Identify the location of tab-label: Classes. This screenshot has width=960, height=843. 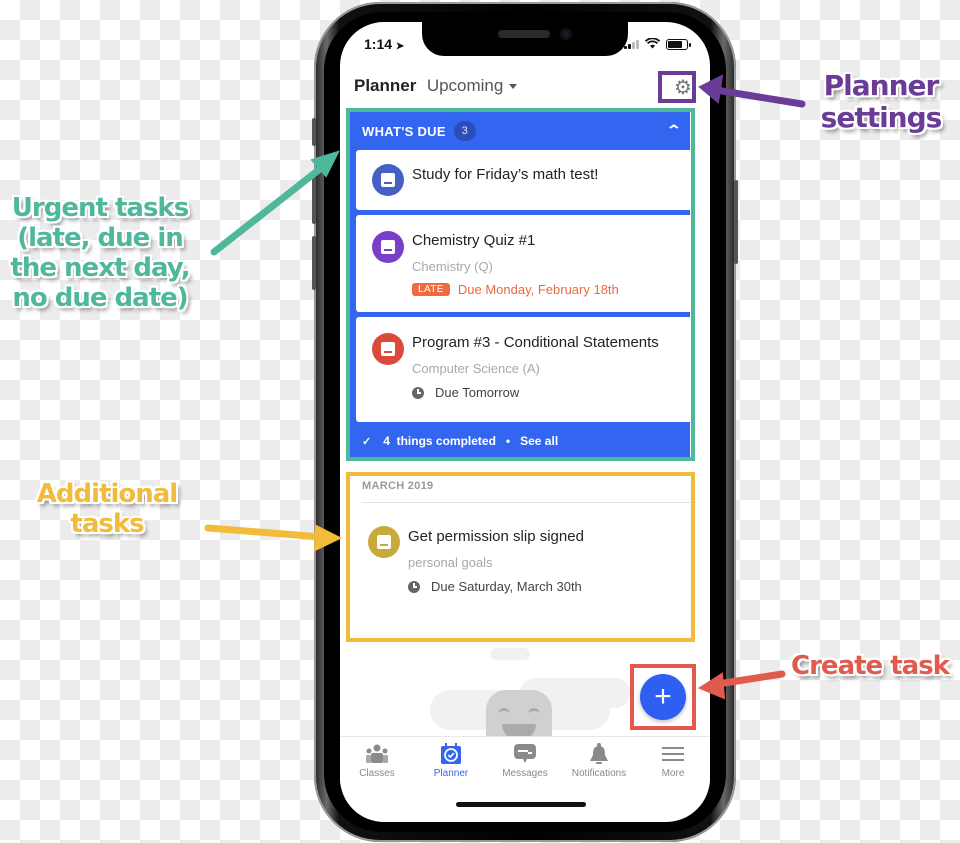
(377, 773).